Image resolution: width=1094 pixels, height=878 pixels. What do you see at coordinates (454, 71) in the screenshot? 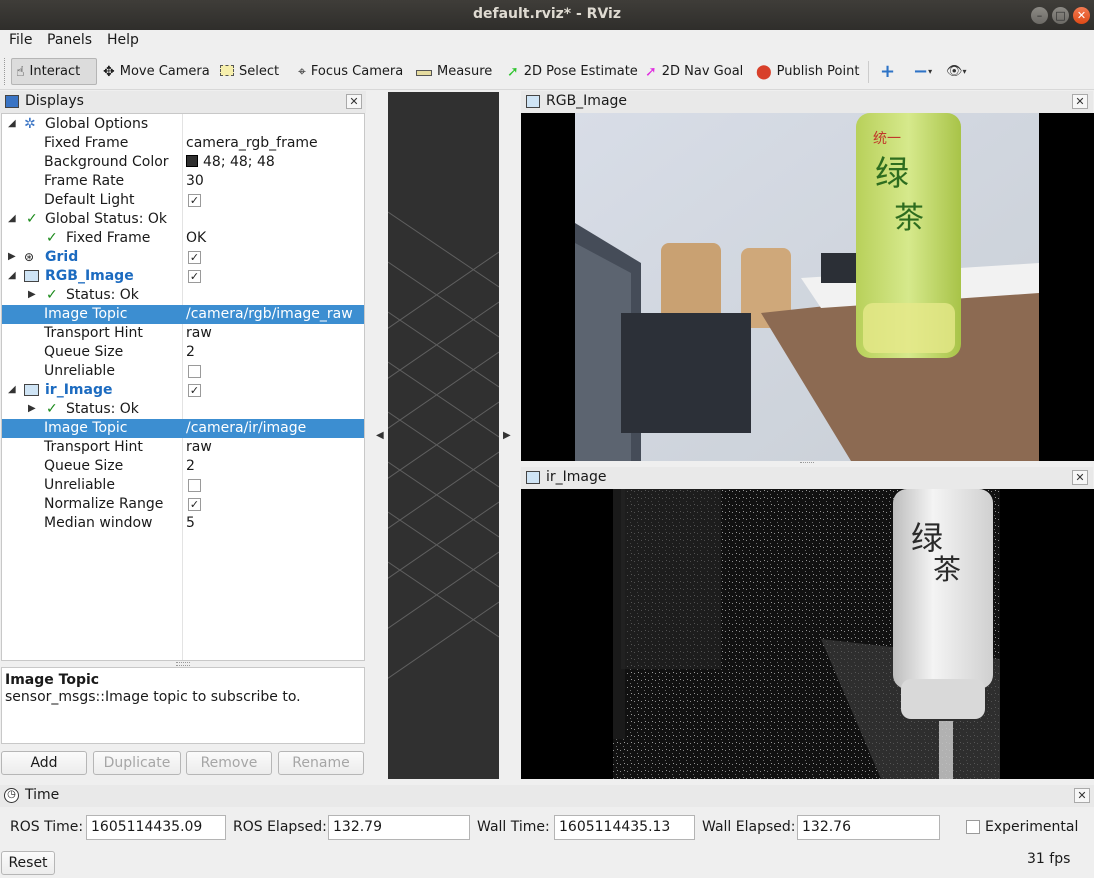
I see `measure-tool-button: Measure` at bounding box center [454, 71].